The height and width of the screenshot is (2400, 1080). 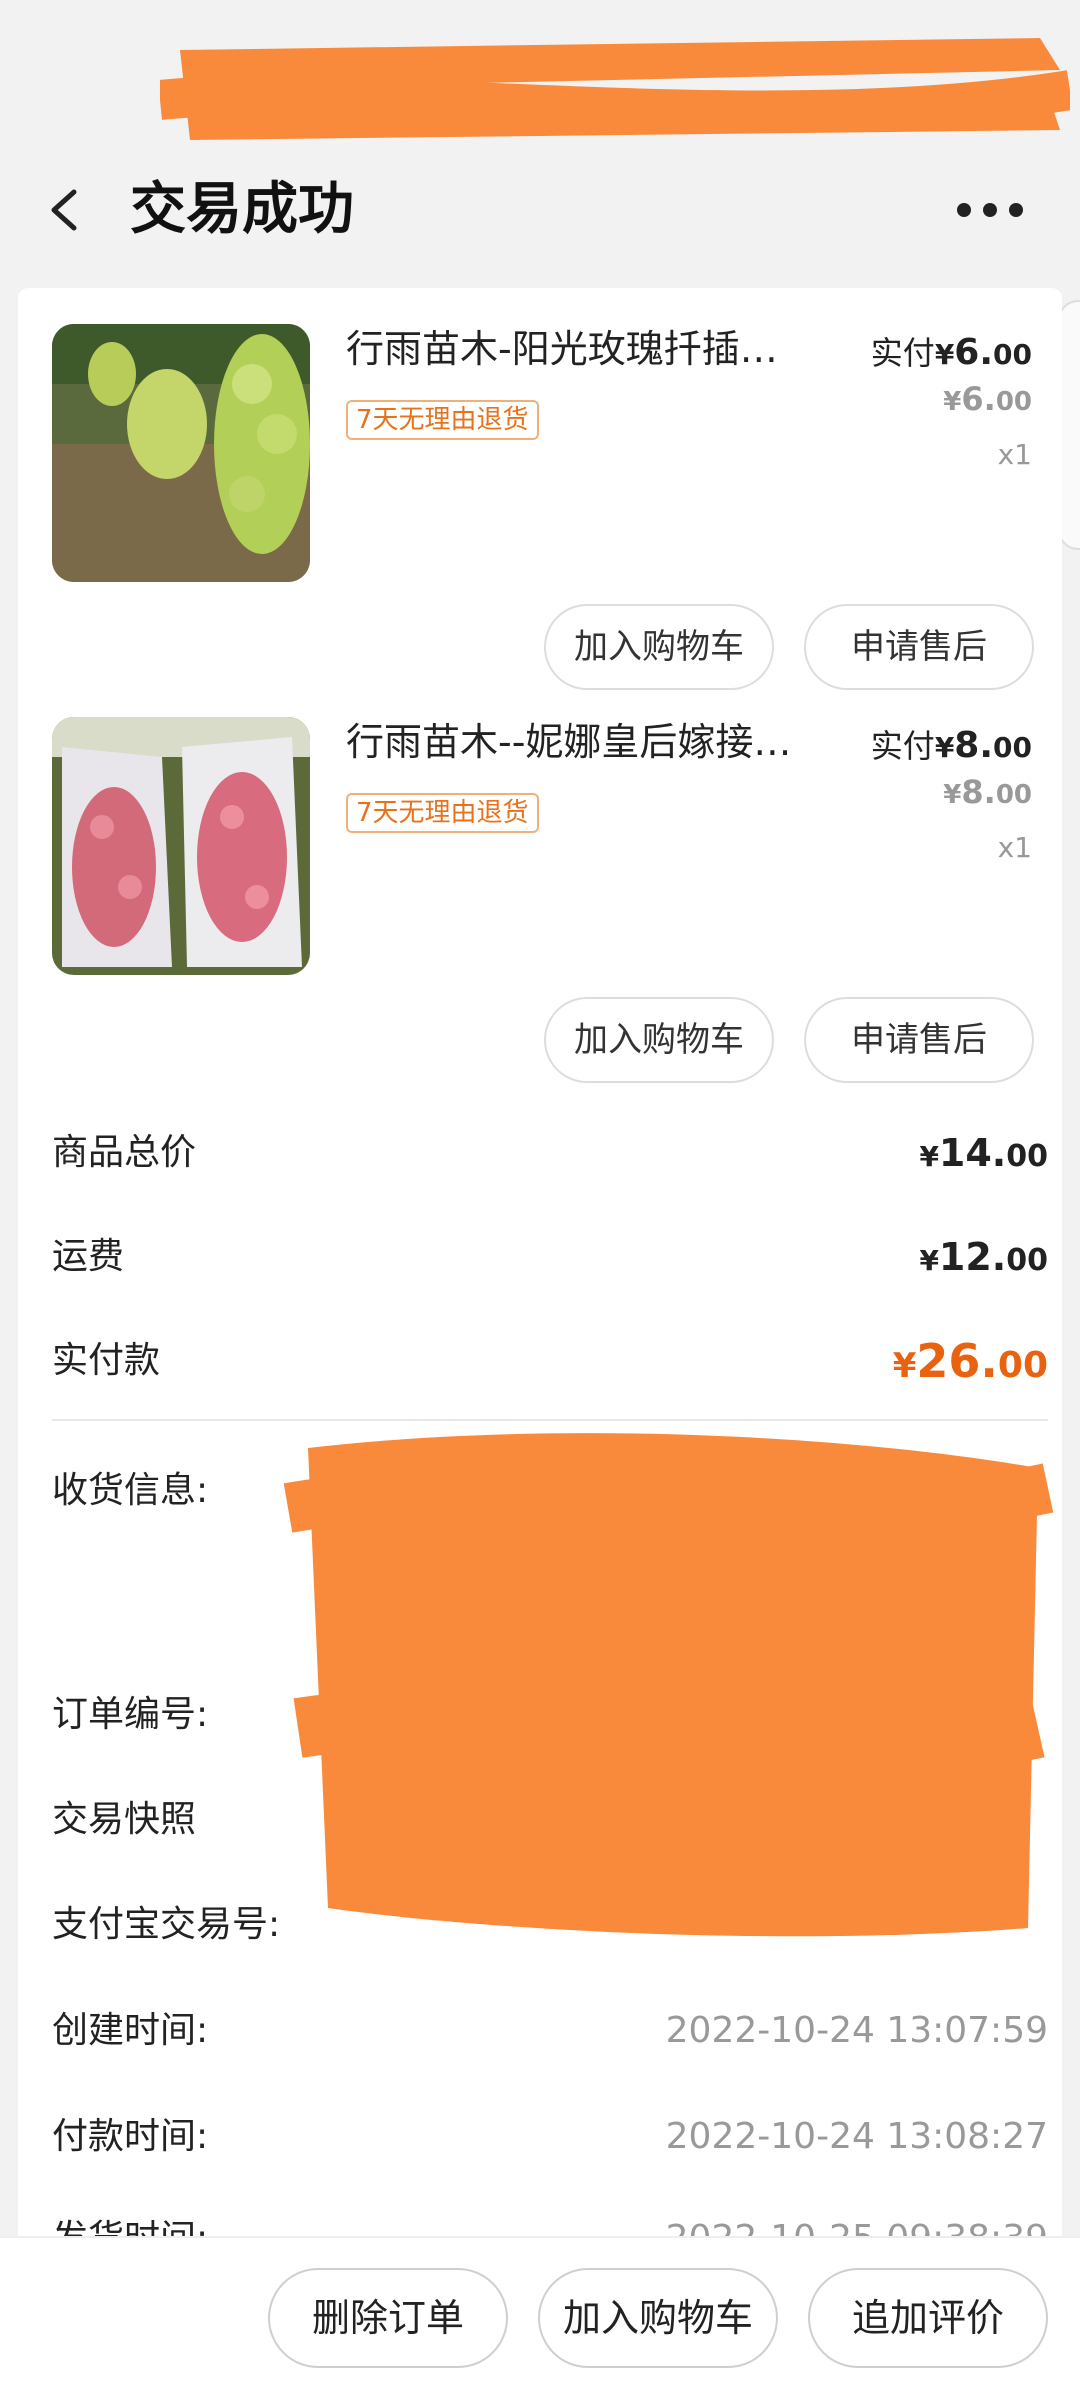 What do you see at coordinates (106, 1360) in the screenshot?
I see `amount-paid-label: 实付款` at bounding box center [106, 1360].